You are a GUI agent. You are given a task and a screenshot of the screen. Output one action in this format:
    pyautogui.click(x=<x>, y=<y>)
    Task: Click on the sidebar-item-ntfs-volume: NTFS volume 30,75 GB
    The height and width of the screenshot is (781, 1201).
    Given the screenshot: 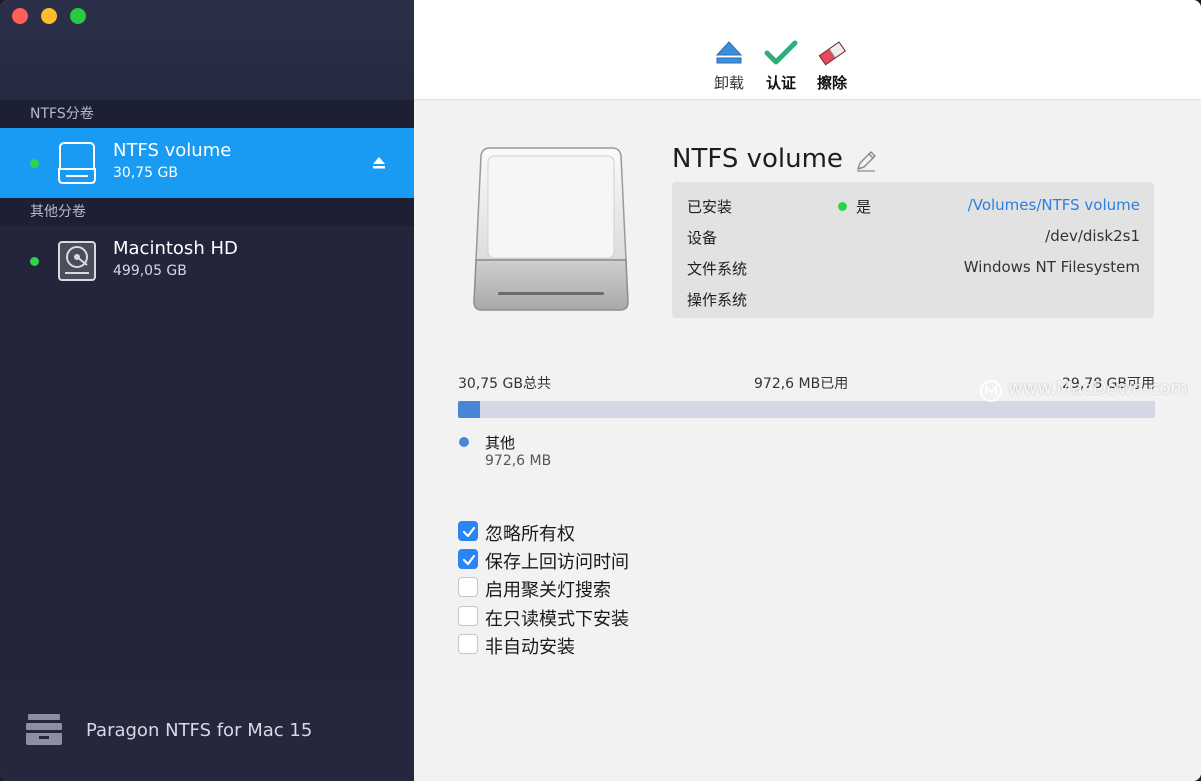 What is the action you would take?
    pyautogui.click(x=207, y=163)
    